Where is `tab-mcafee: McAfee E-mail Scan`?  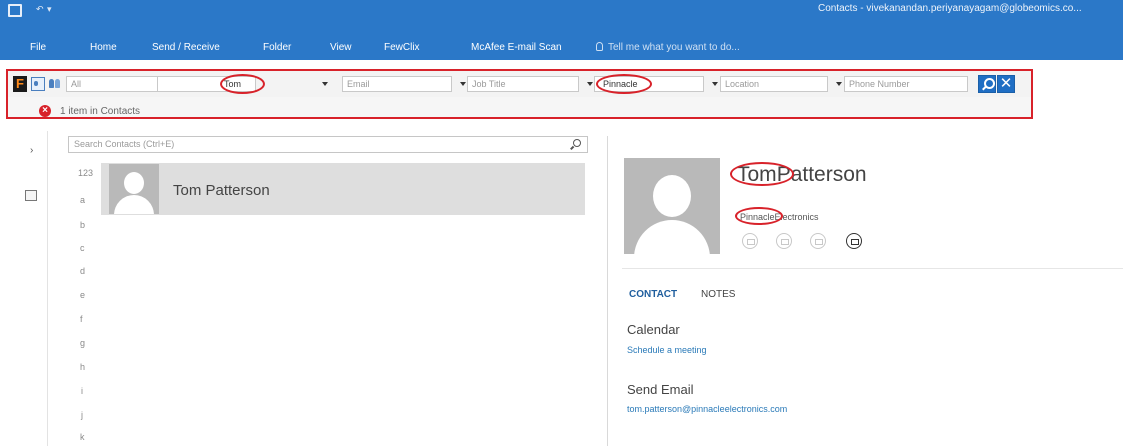 tab-mcafee: McAfee E-mail Scan is located at coordinates (516, 47).